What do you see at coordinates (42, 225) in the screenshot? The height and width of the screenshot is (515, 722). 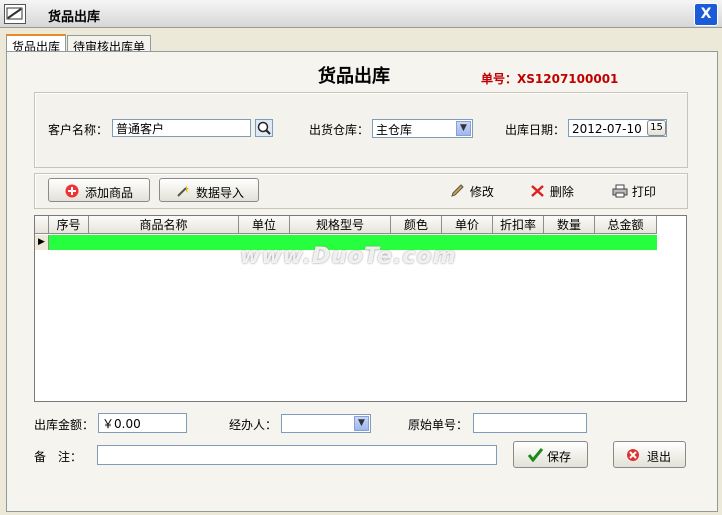 I see `grid-corner` at bounding box center [42, 225].